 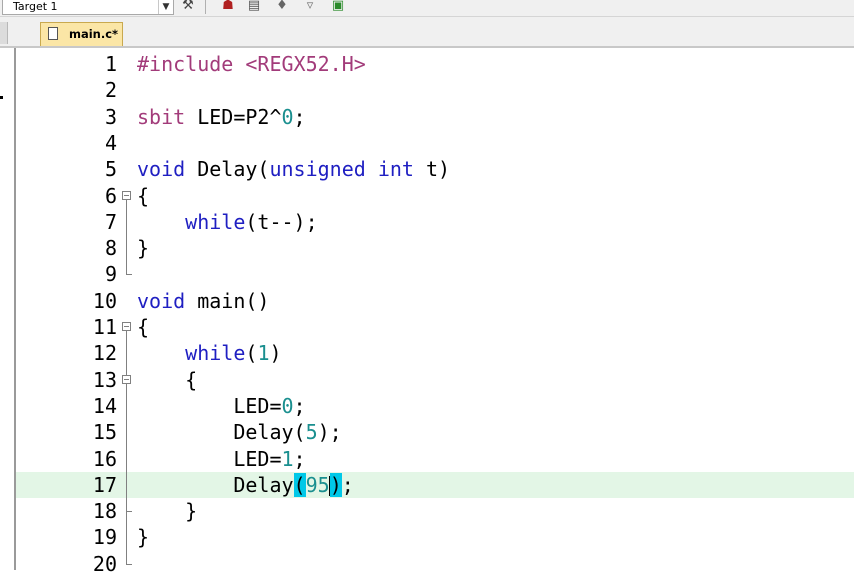 I want to click on code-token: sbit, so click(x=161, y=116).